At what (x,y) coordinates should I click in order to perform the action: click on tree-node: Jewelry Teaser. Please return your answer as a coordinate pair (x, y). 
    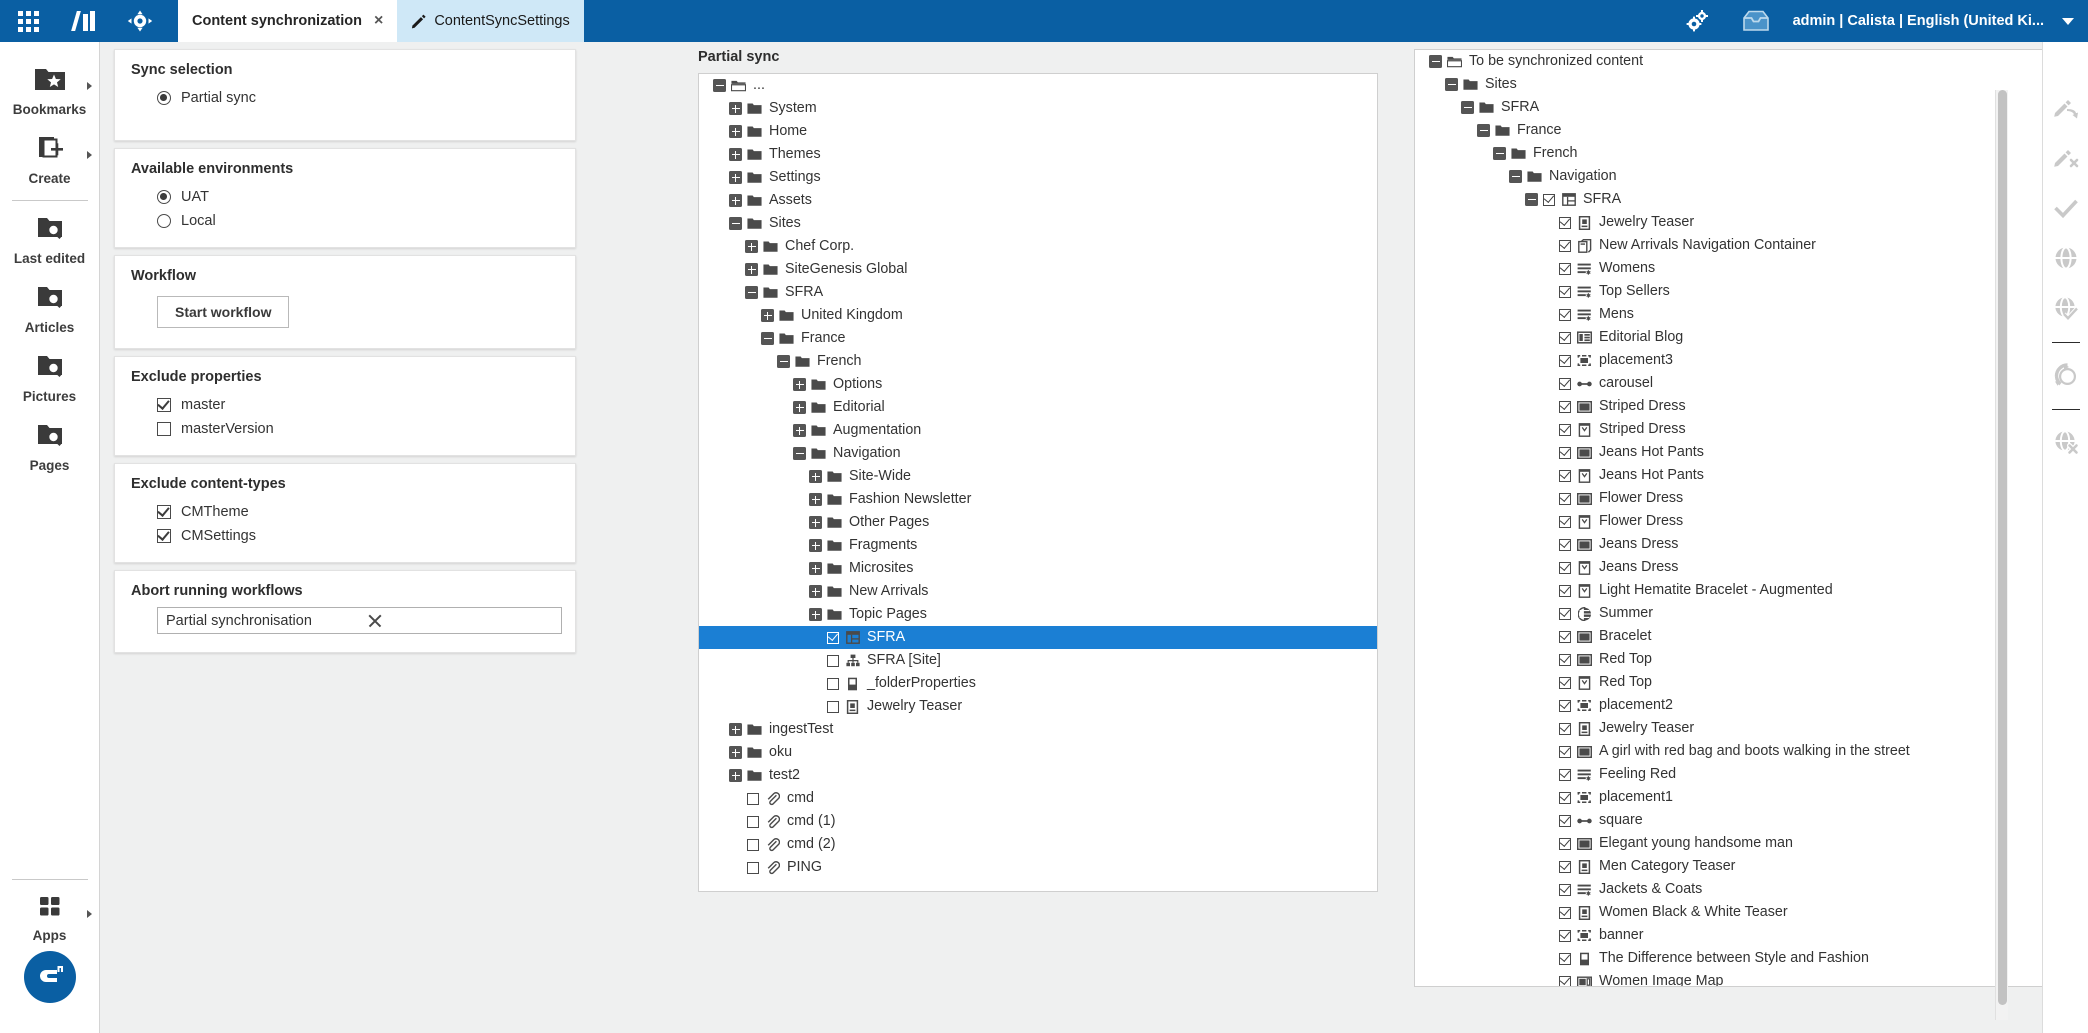
    Looking at the image, I should click on (1038, 706).